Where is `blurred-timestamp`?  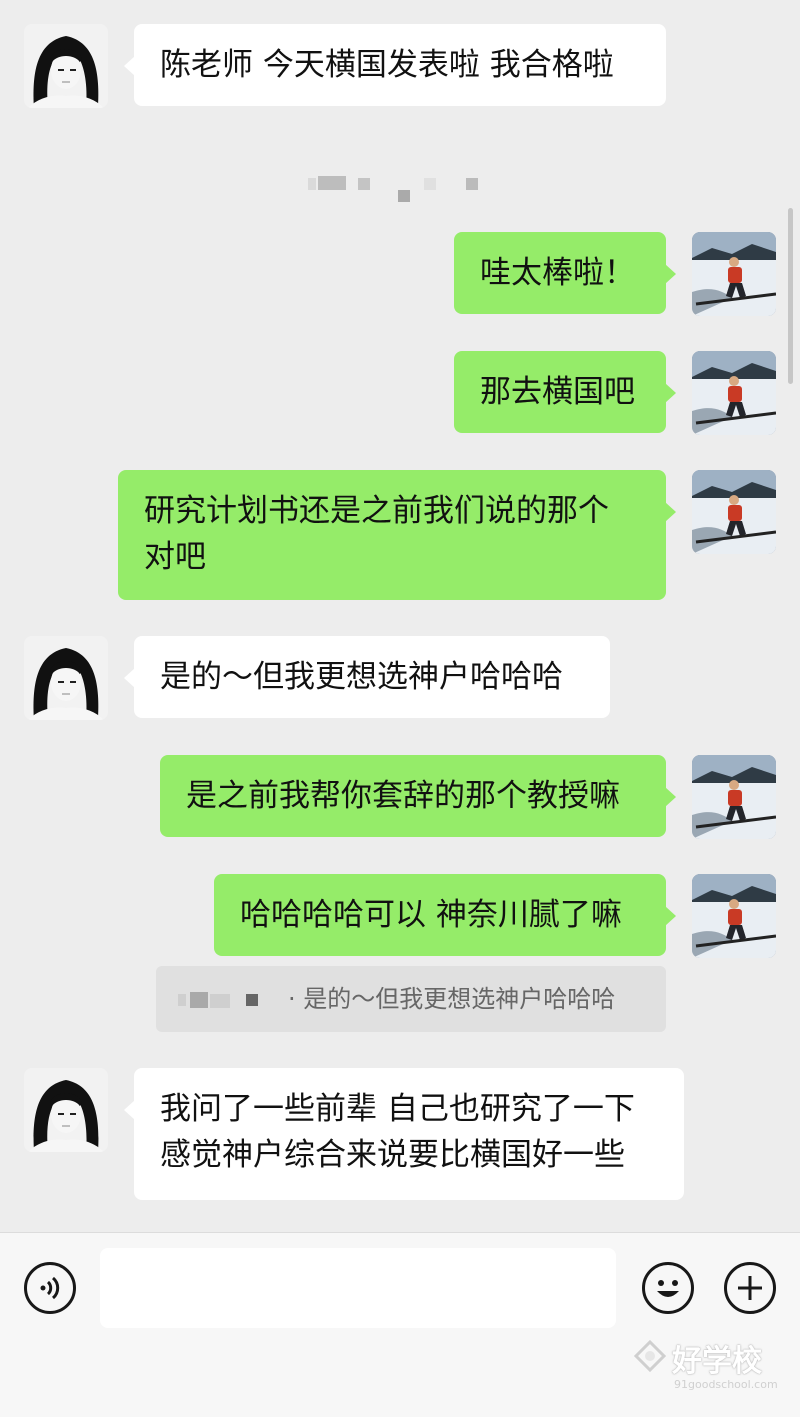 blurred-timestamp is located at coordinates (393, 189).